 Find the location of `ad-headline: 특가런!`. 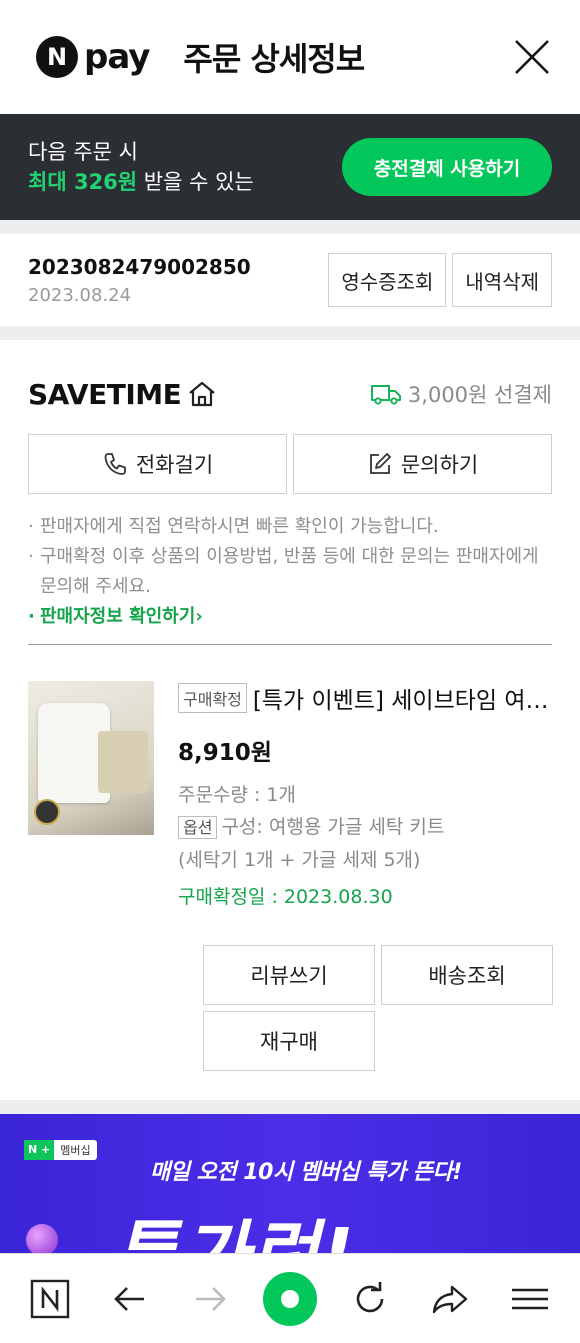

ad-headline: 특가런! is located at coordinates (233, 1236).